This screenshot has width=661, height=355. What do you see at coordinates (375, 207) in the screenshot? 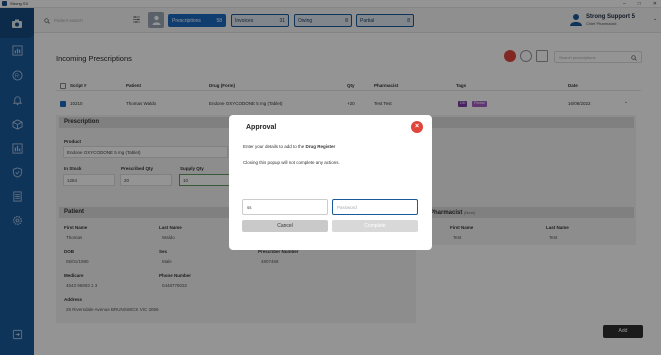
I see `password-input: Password` at bounding box center [375, 207].